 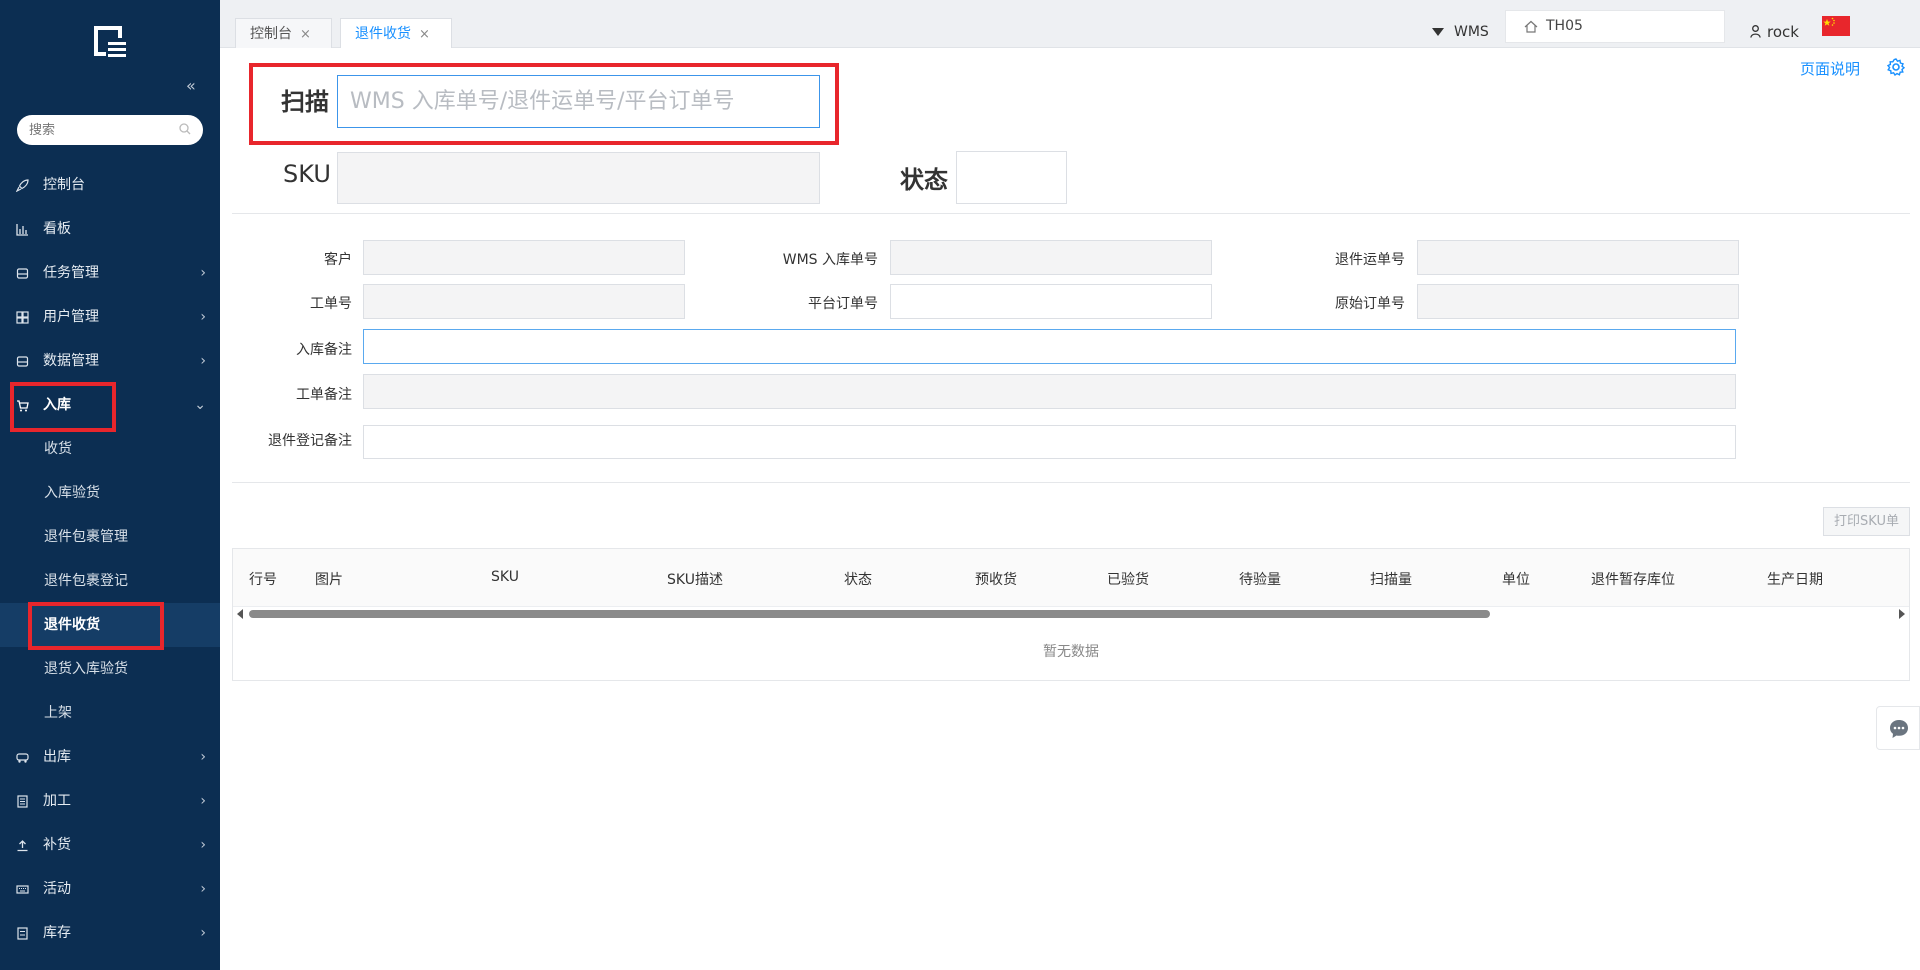 What do you see at coordinates (110, 273) in the screenshot?
I see `sidebar-item-task-management: 任务管理 ›` at bounding box center [110, 273].